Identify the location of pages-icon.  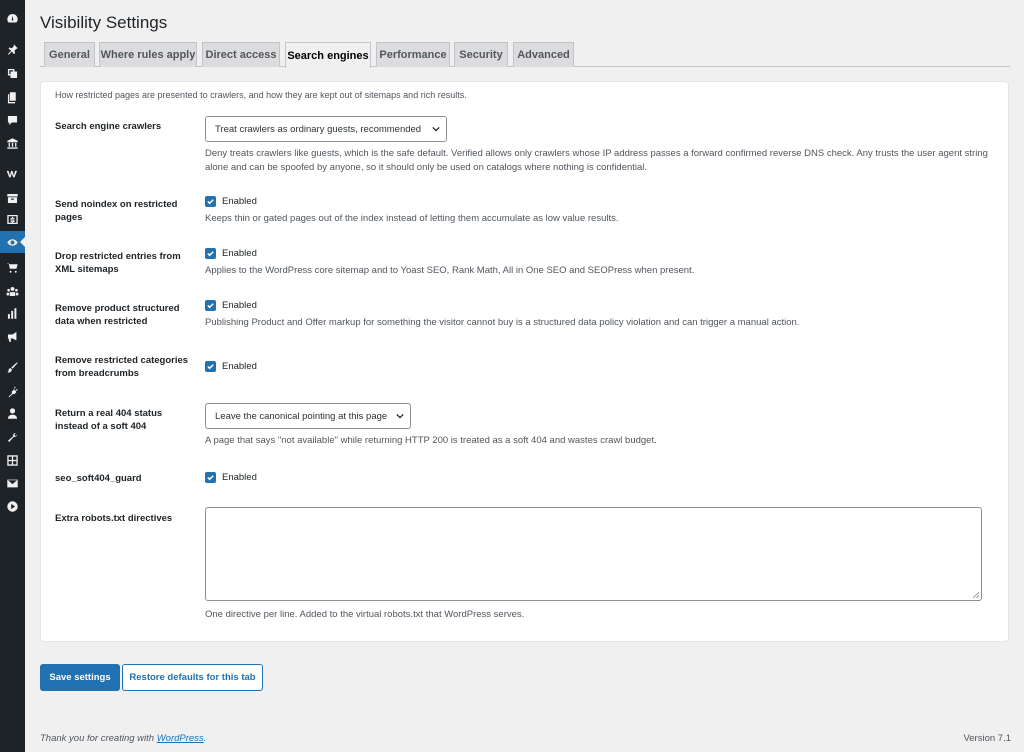
(12, 97).